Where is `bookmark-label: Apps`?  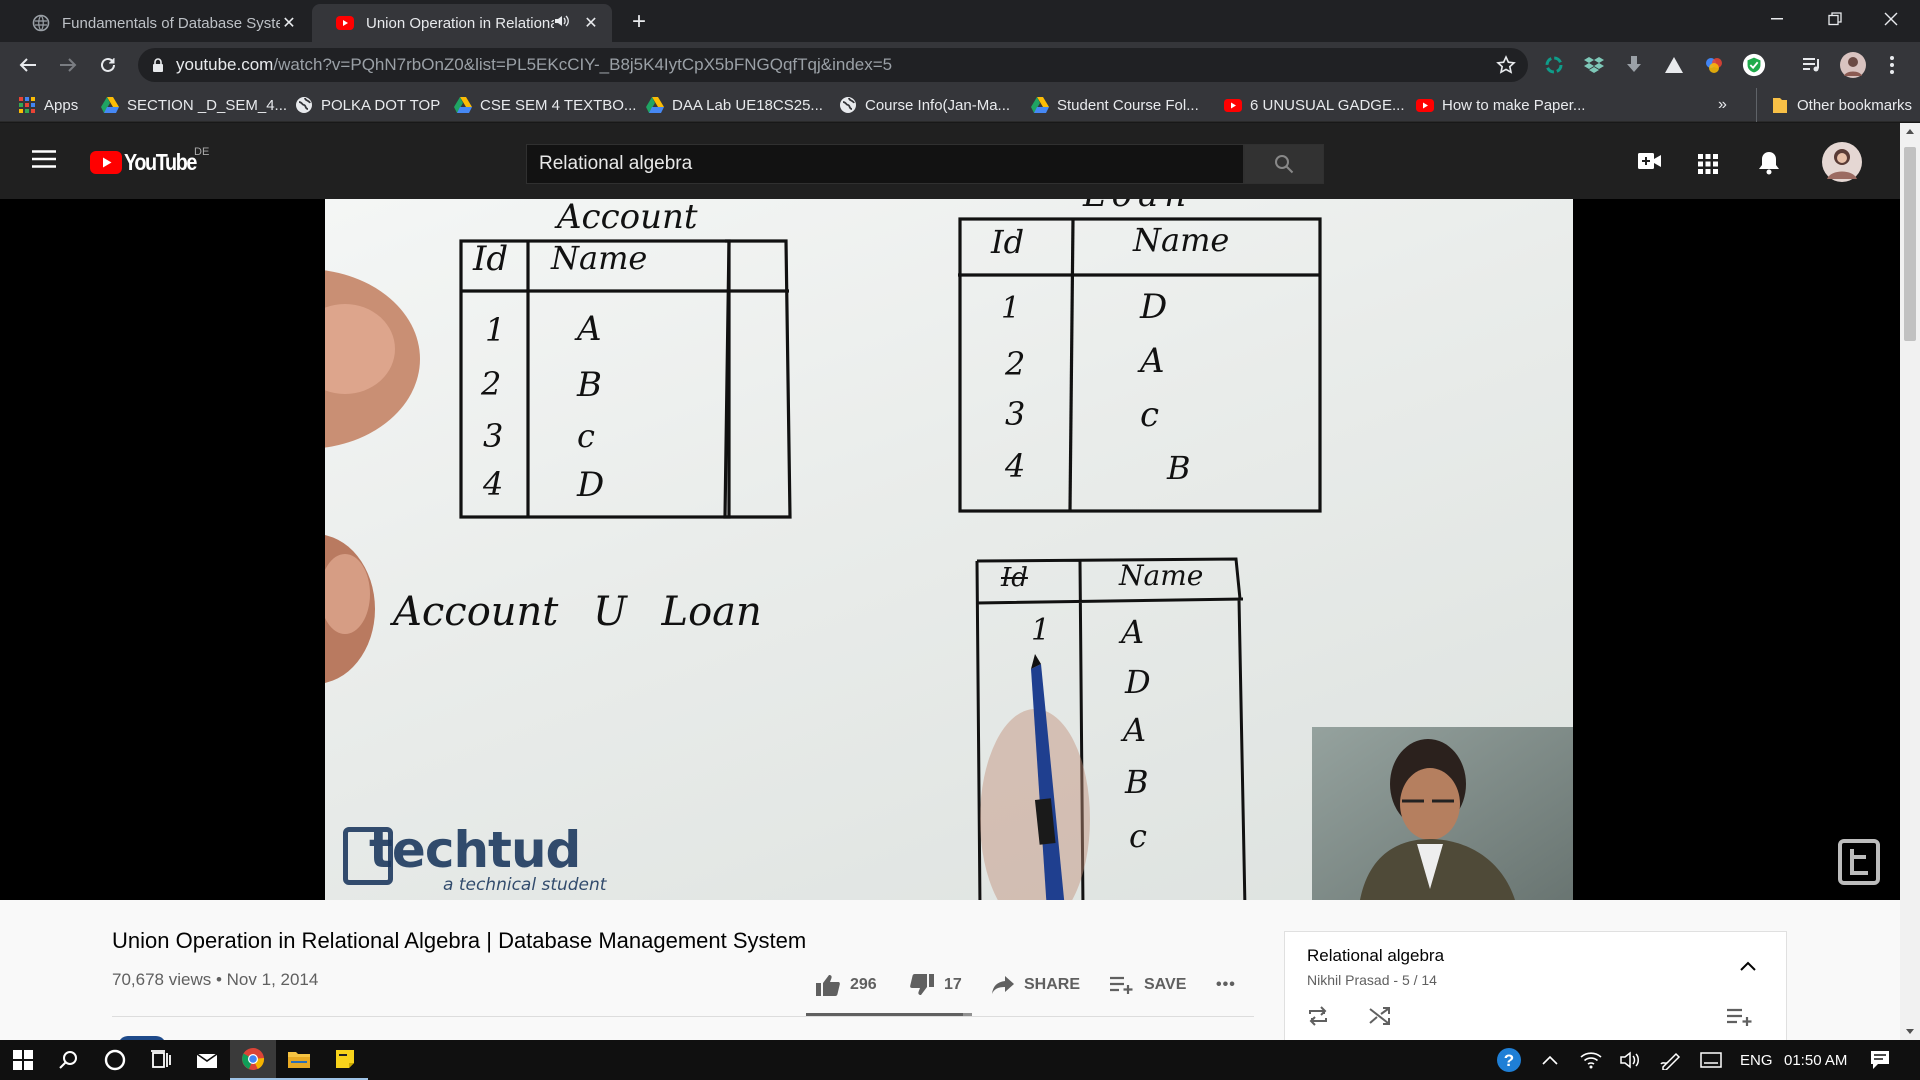 bookmark-label: Apps is located at coordinates (61, 105).